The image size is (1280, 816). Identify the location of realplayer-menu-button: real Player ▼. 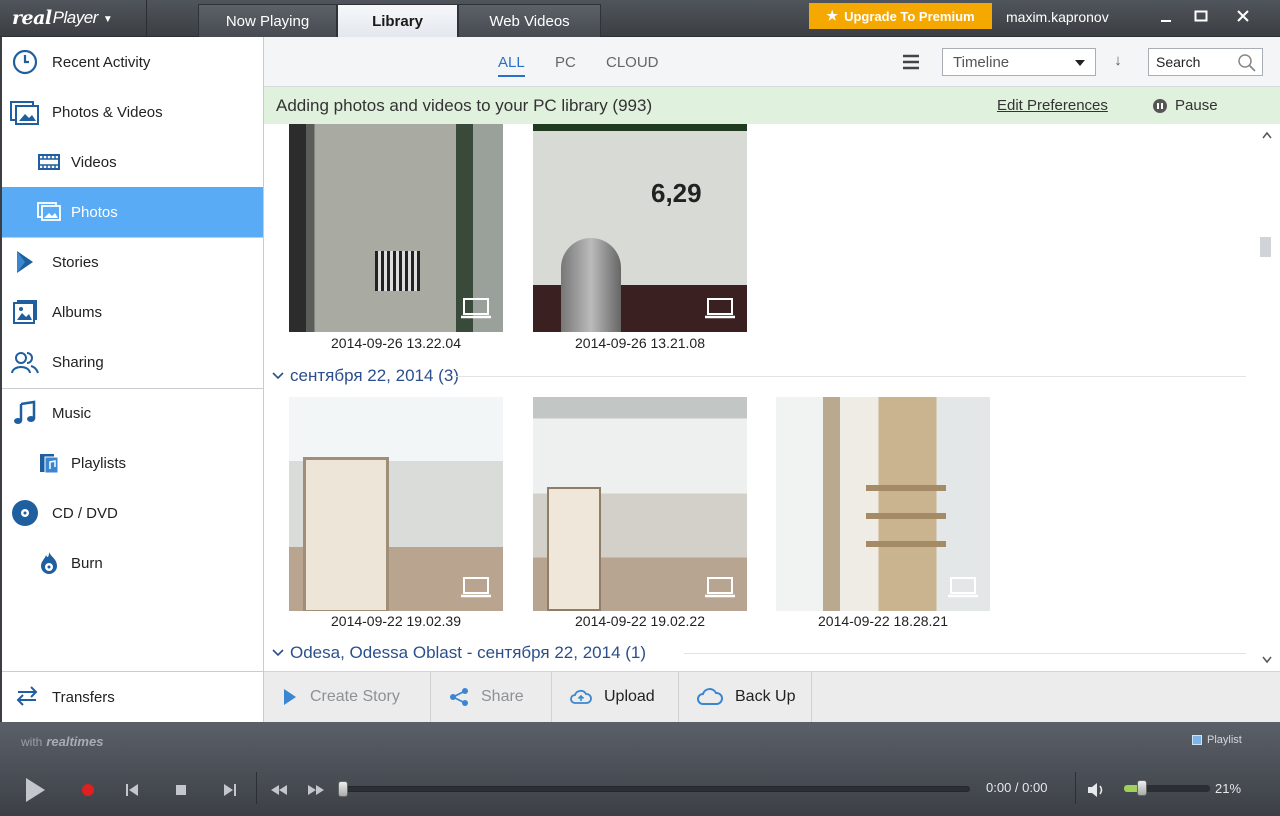
(62, 18).